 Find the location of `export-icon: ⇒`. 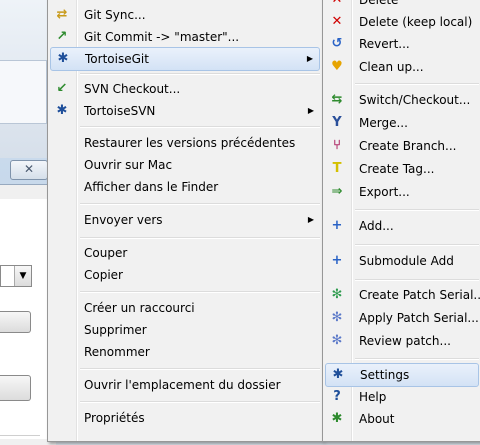

export-icon: ⇒ is located at coordinates (337, 191).